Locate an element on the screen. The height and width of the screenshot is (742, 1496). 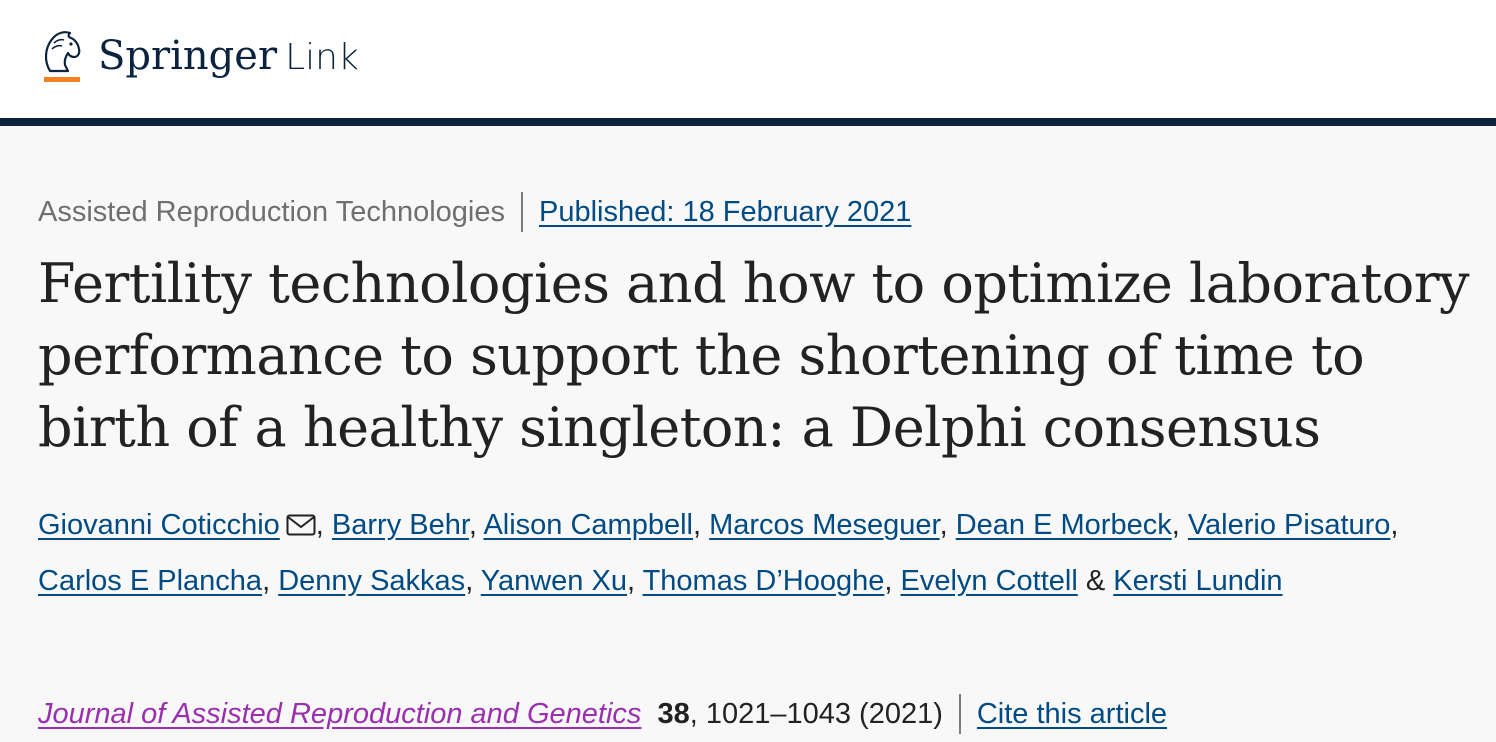
author-link: Denny Sakkas is located at coordinates (371, 581).